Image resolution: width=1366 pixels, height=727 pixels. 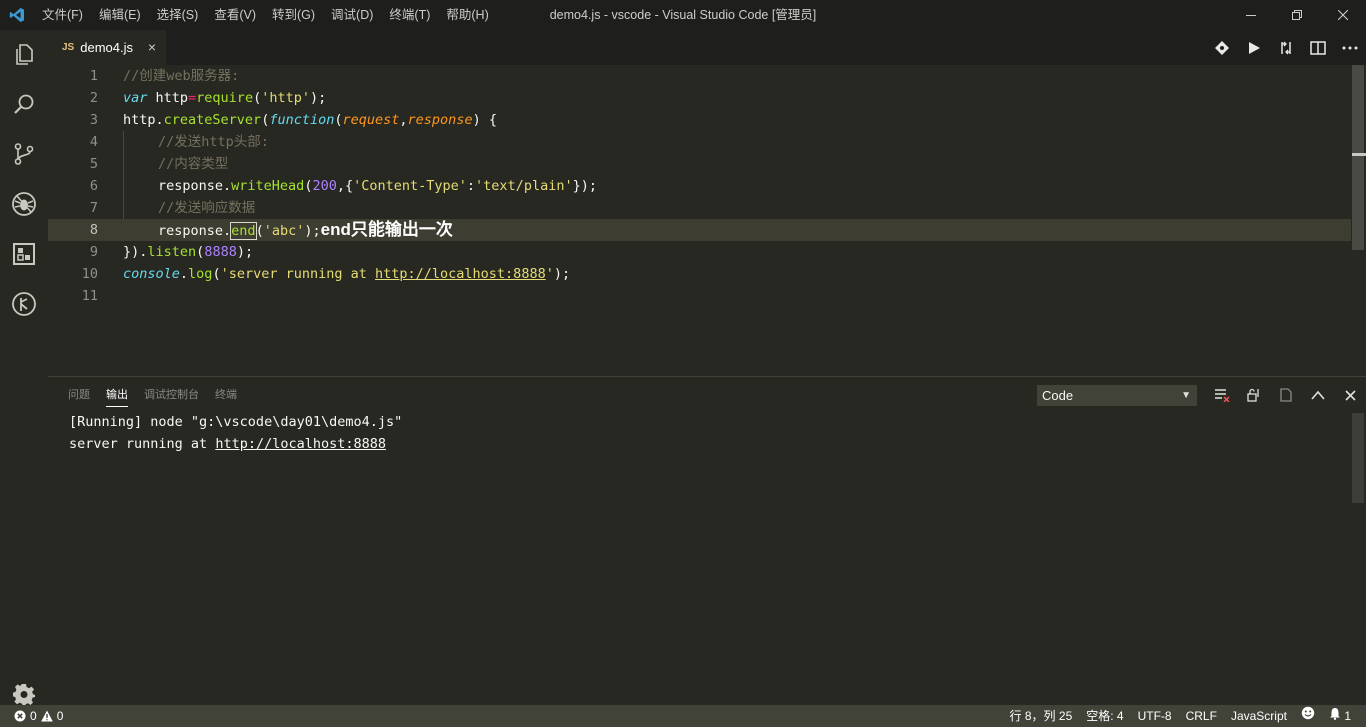 I want to click on identifier: response, so click(x=191, y=231).